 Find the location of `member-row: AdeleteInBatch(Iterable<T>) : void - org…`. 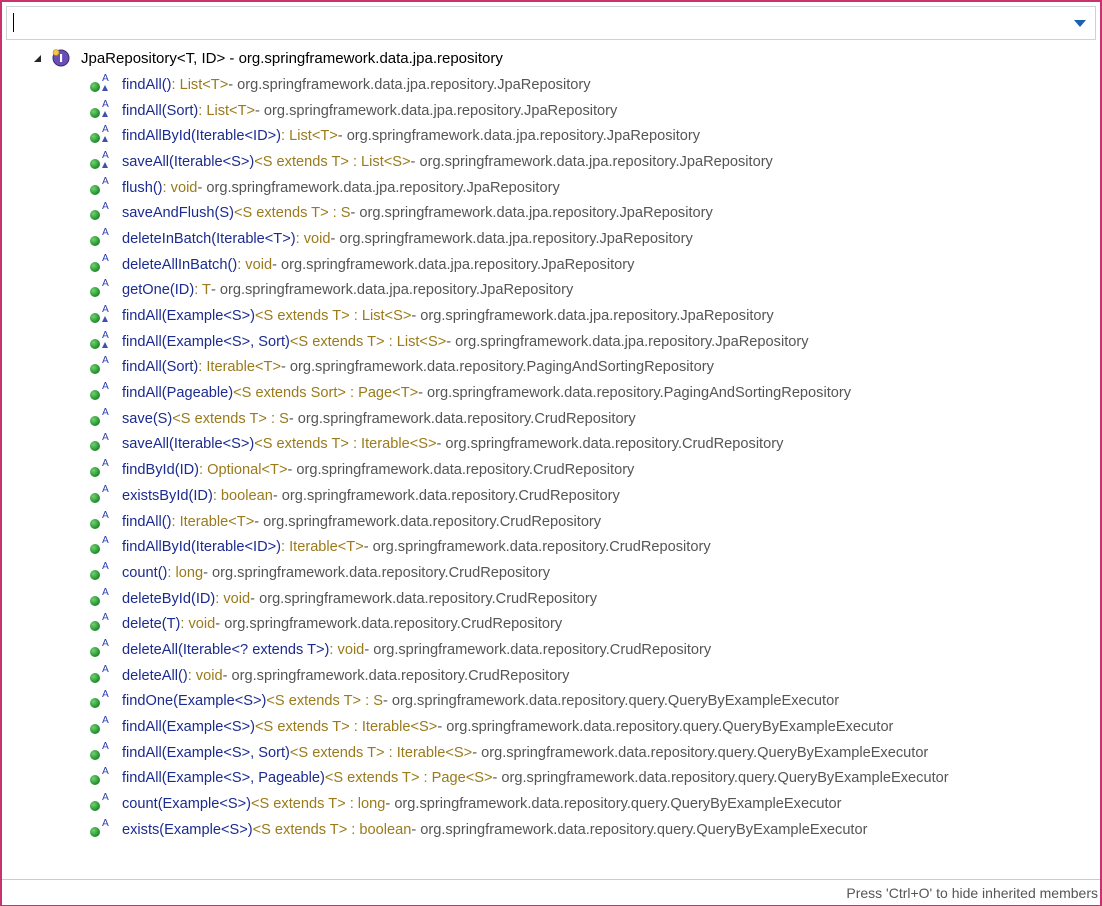

member-row: AdeleteInBatch(Iterable<T>) : void - org… is located at coordinates (551, 239).